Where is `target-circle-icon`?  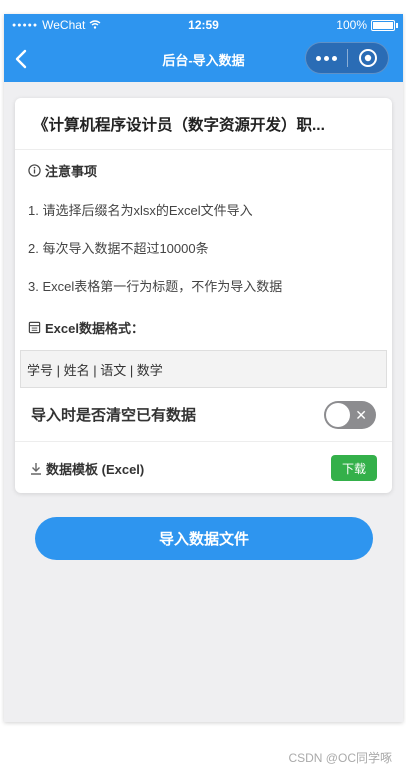 target-circle-icon is located at coordinates (367, 58).